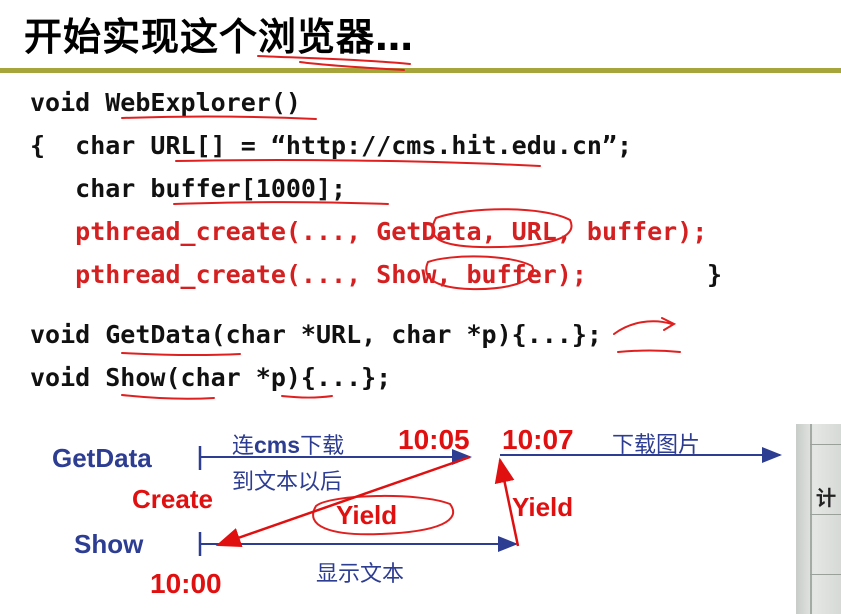 The width and height of the screenshot is (841, 614). I want to click on background-sign-glyph: 计, so click(826, 498).